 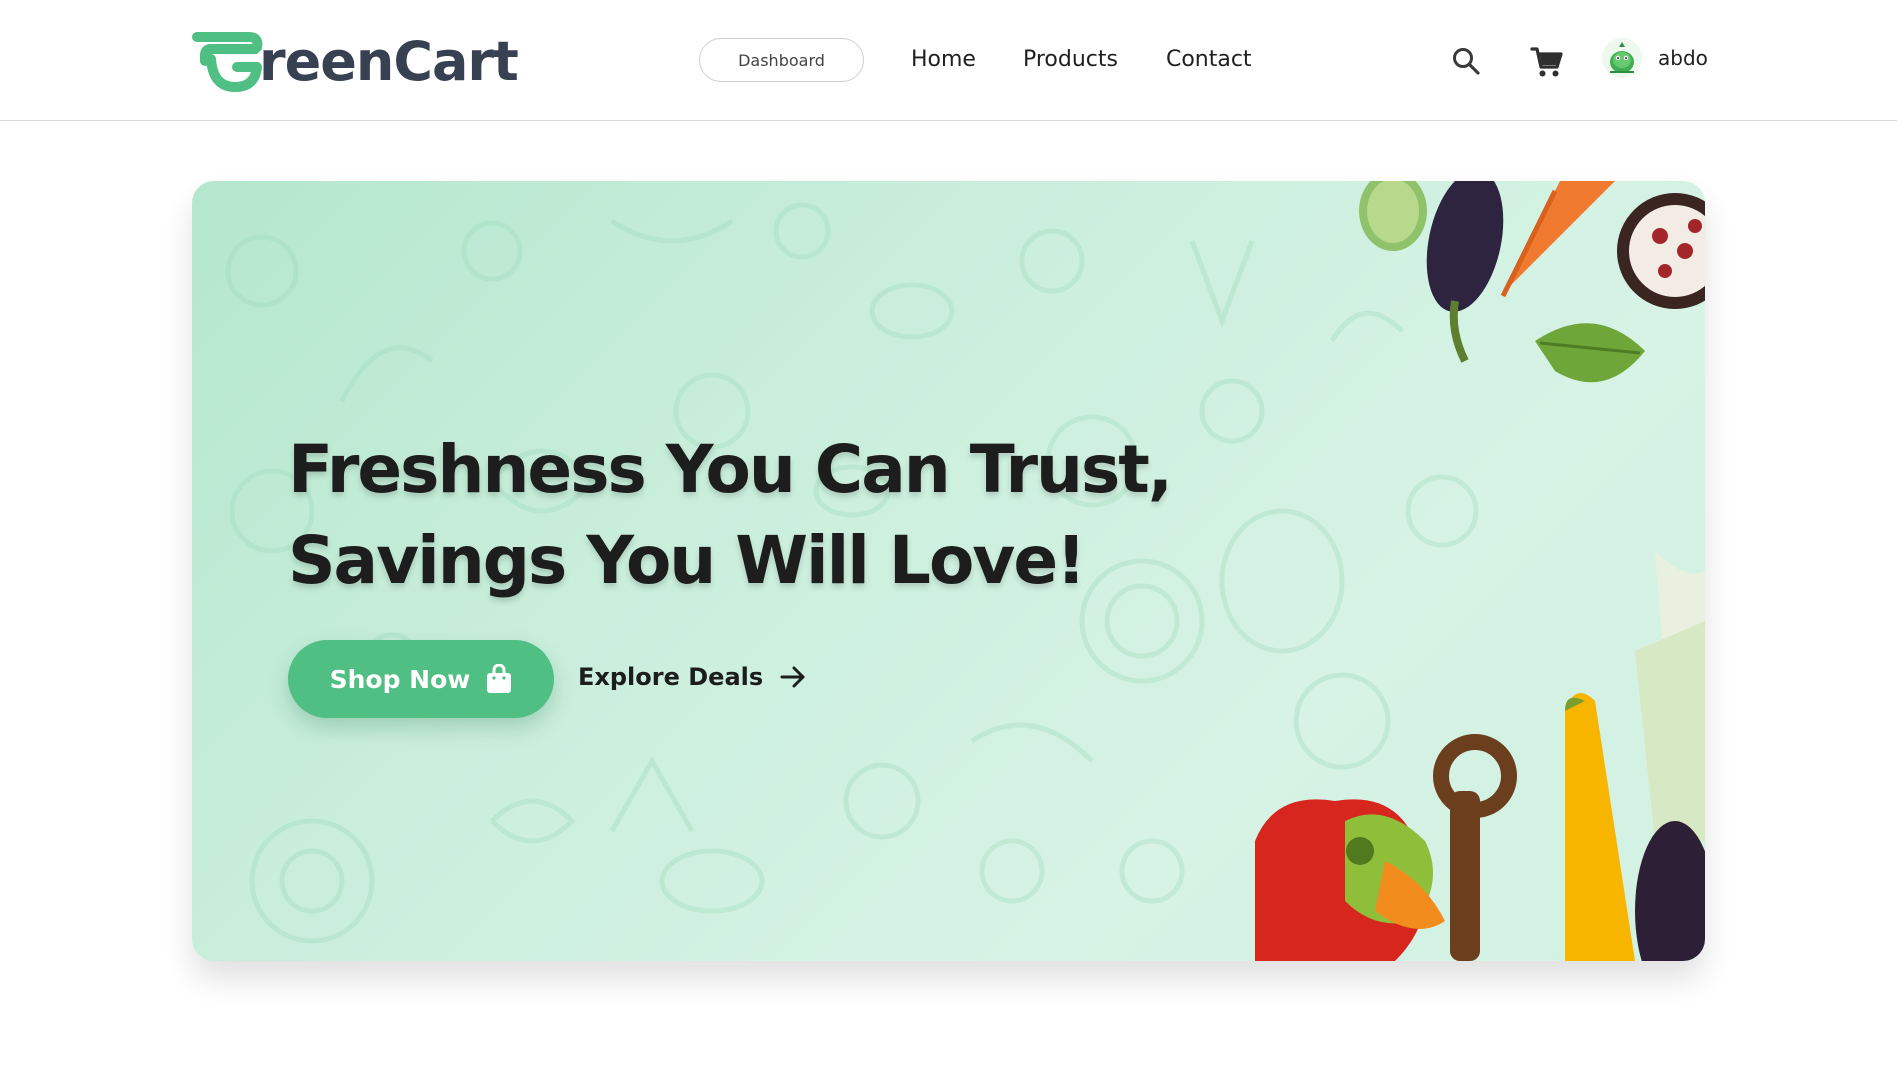 What do you see at coordinates (1480, 756) in the screenshot?
I see `vegetables-bottom-image` at bounding box center [1480, 756].